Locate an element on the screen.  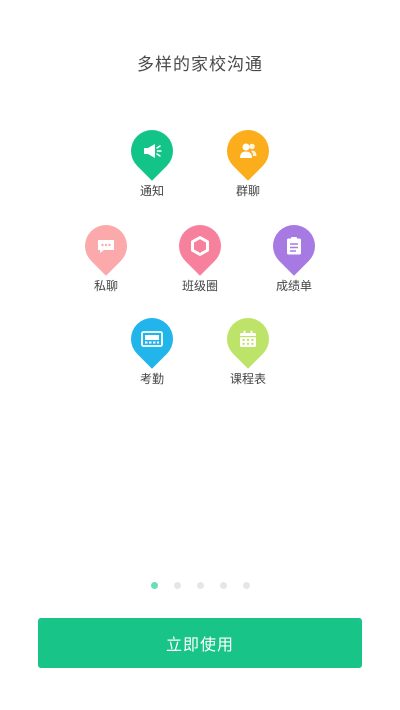
feature-report-card-badge is located at coordinates (294, 246).